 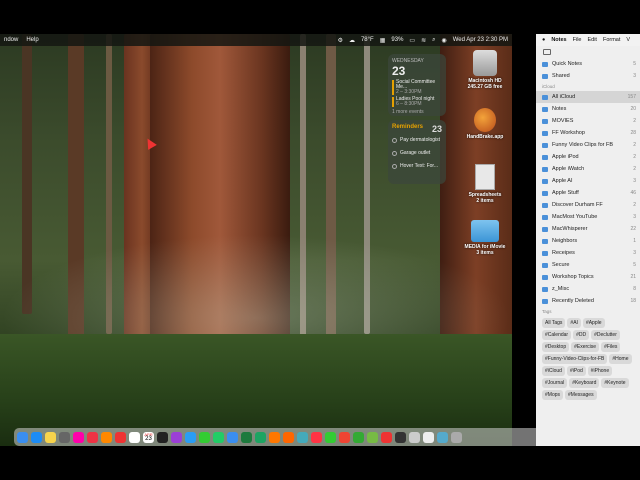 I want to click on folder-row: All iCloud 157, so click(x=588, y=97).